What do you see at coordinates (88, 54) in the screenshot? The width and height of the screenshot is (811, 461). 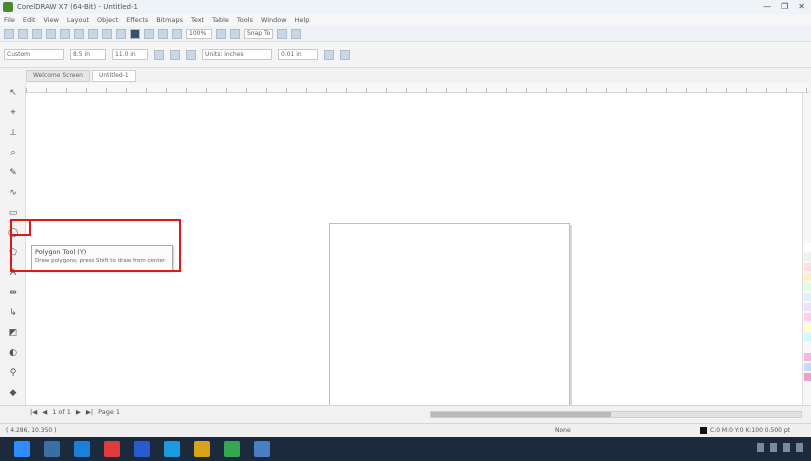 I see `page-width-field: 8.5 in` at bounding box center [88, 54].